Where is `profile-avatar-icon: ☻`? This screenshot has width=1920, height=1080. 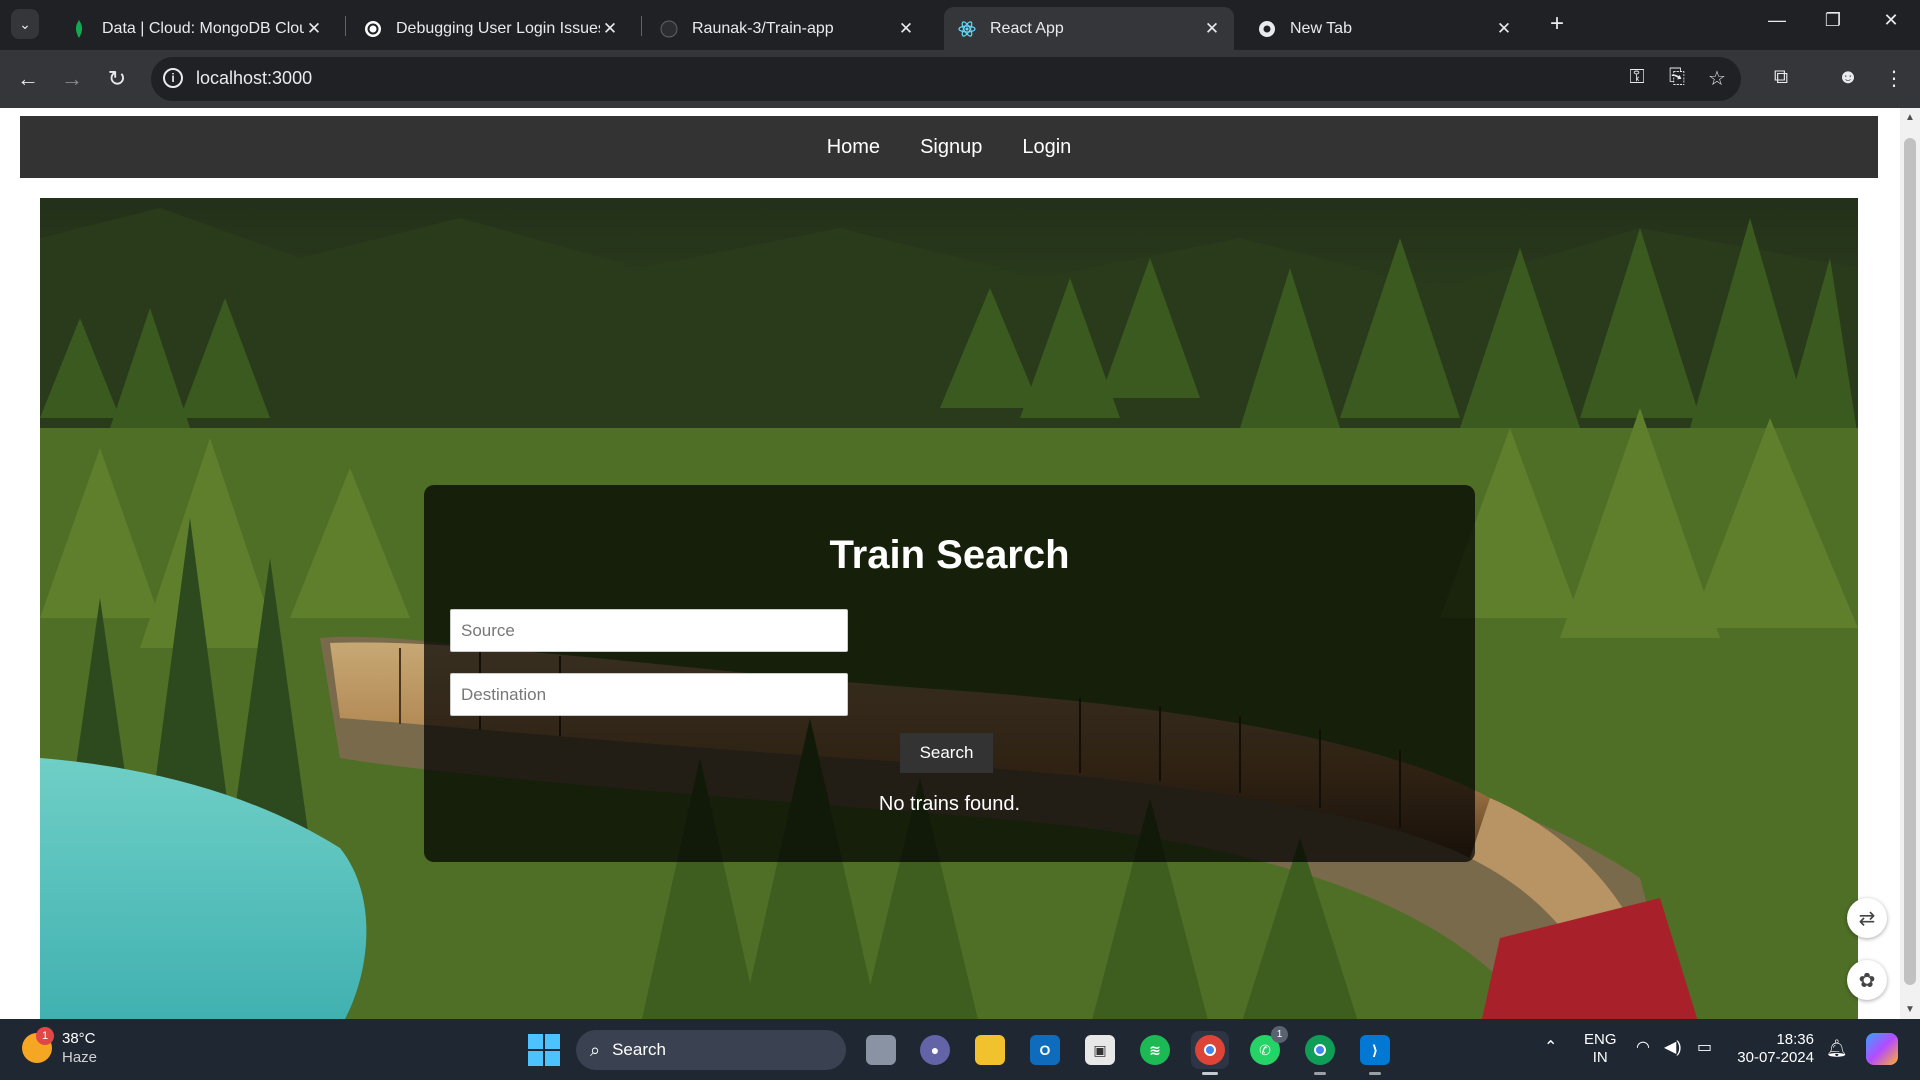
profile-avatar-icon: ☻ is located at coordinates (1848, 77).